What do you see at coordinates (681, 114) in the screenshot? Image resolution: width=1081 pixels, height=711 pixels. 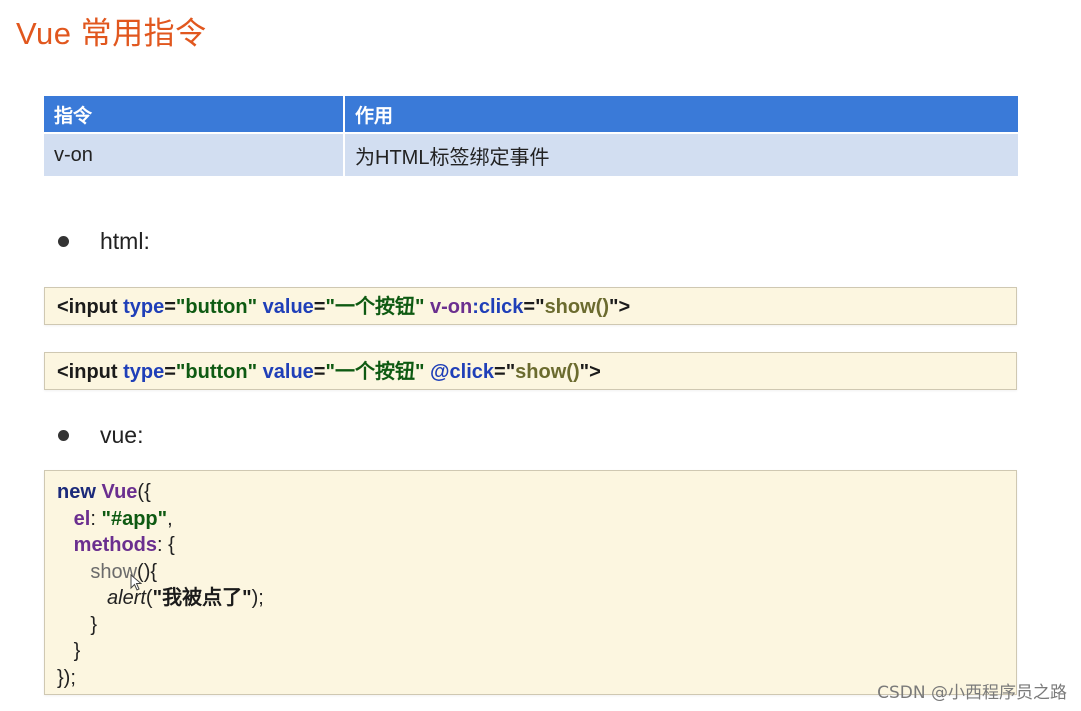 I see `header-purpose: 作用` at bounding box center [681, 114].